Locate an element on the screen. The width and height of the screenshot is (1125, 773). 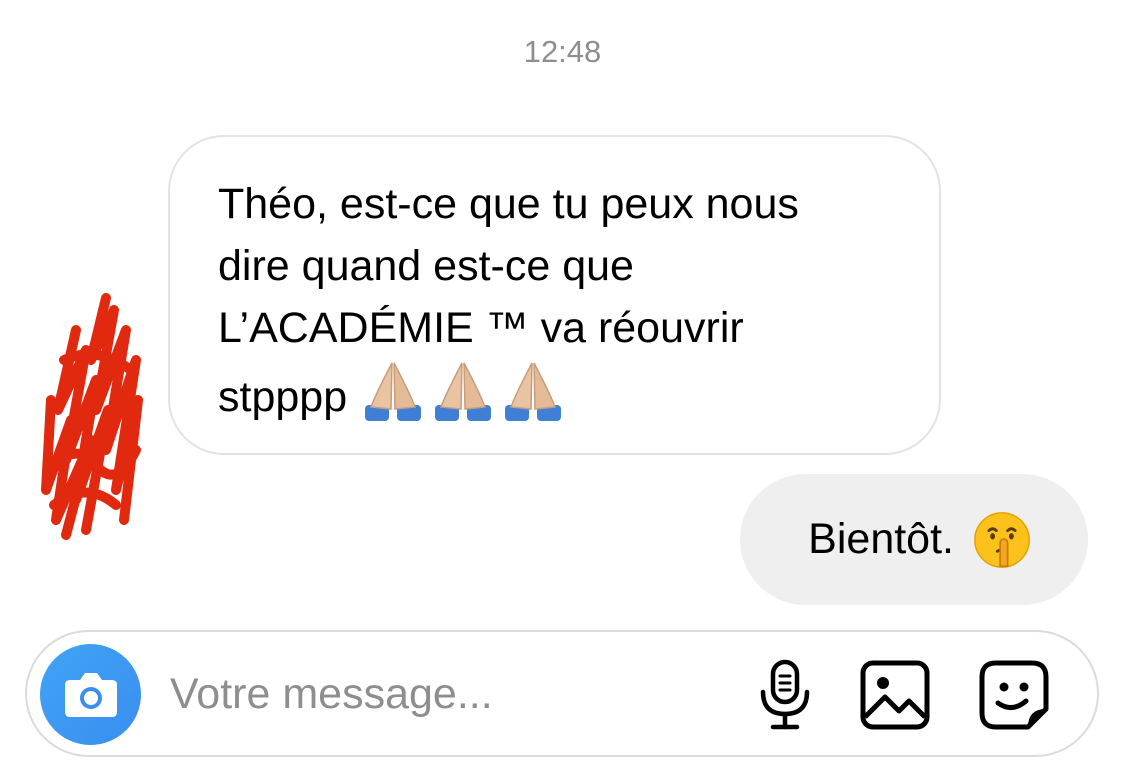
gallery-button is located at coordinates (895, 695).